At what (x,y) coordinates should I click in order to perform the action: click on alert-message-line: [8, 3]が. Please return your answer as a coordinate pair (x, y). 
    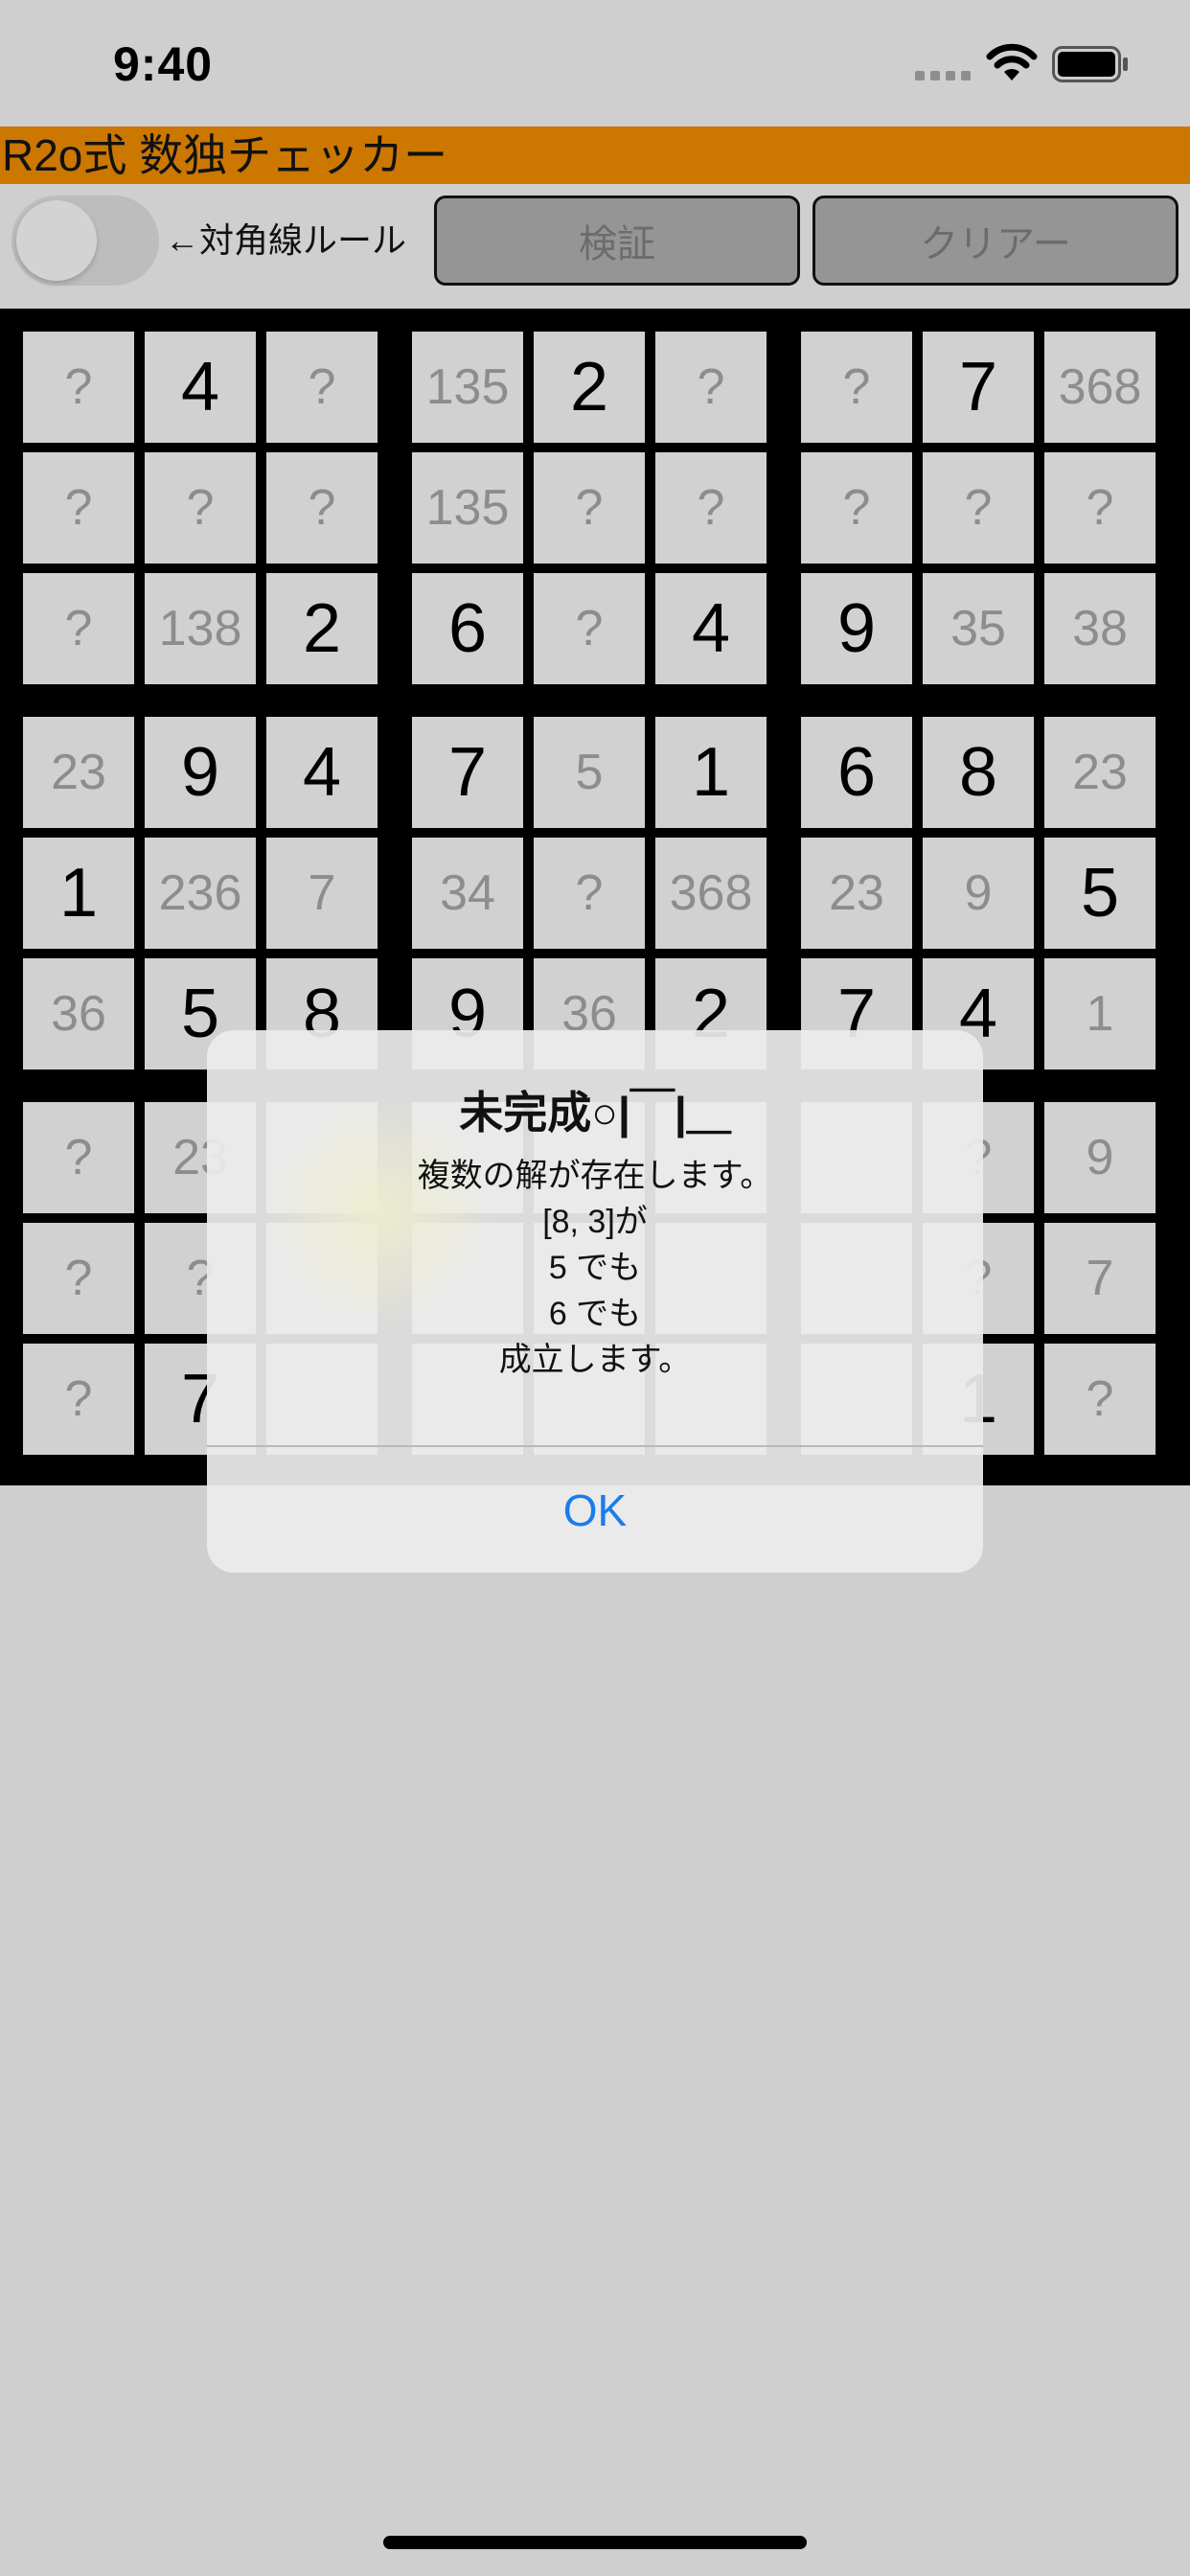
    Looking at the image, I should click on (595, 1222).